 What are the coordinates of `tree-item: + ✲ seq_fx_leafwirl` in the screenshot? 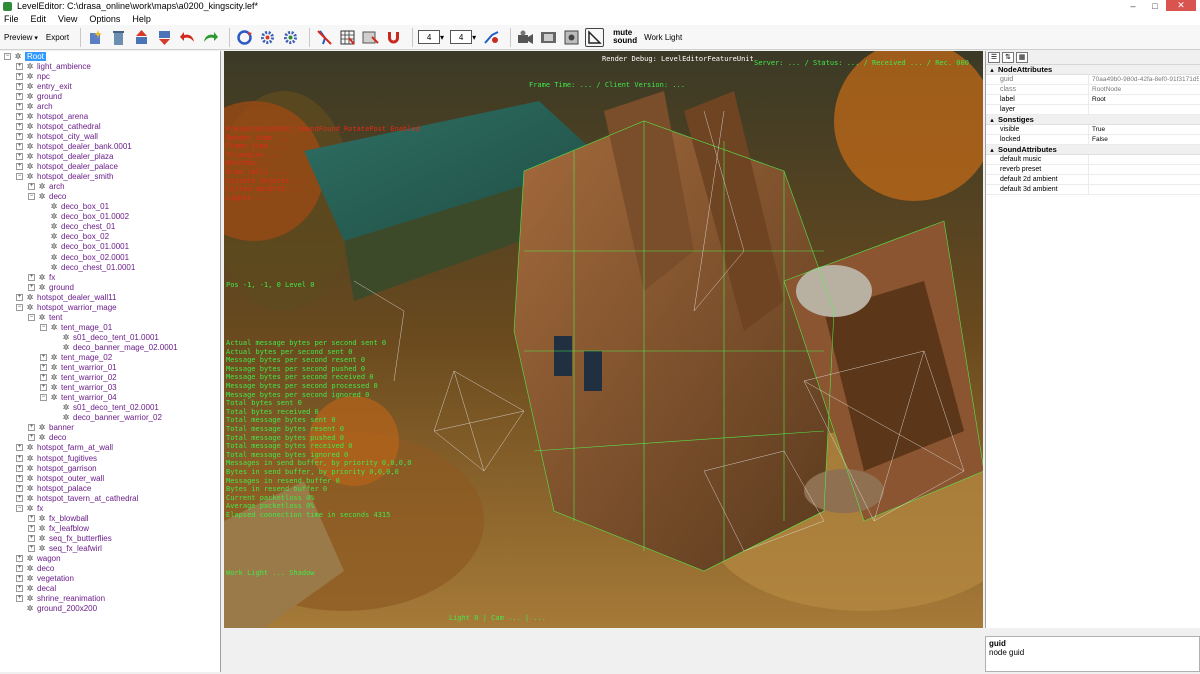 It's located at (65, 548).